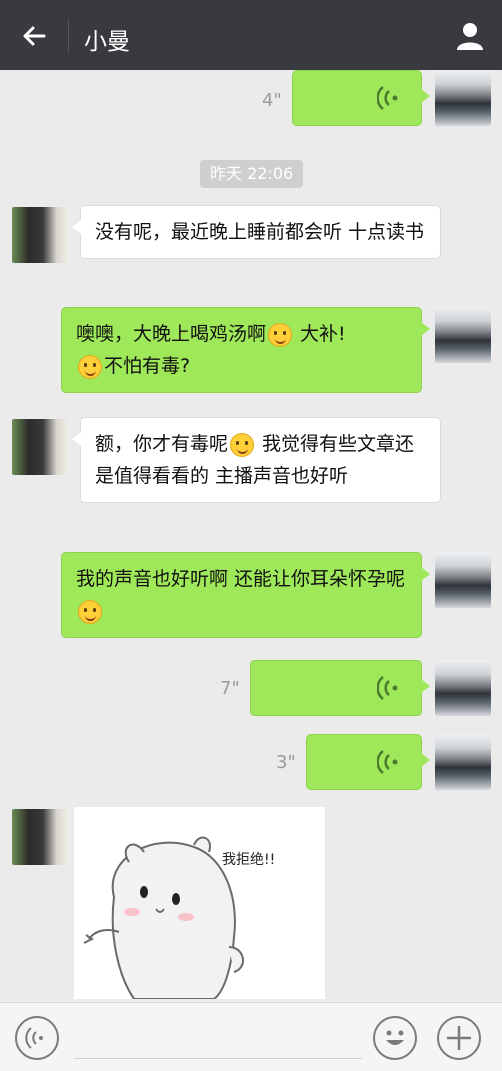 The height and width of the screenshot is (1071, 502). I want to click on emoji-button, so click(395, 1038).